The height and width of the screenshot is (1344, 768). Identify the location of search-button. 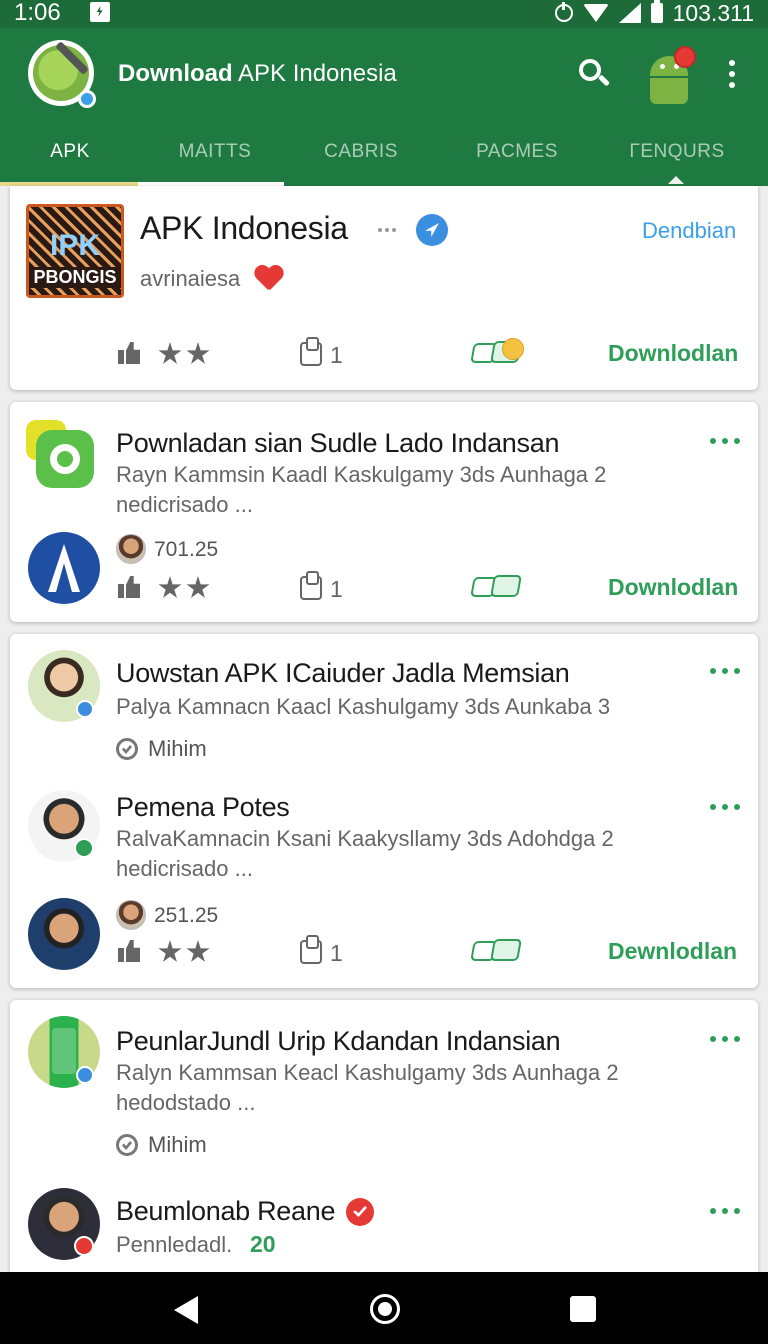
(594, 74).